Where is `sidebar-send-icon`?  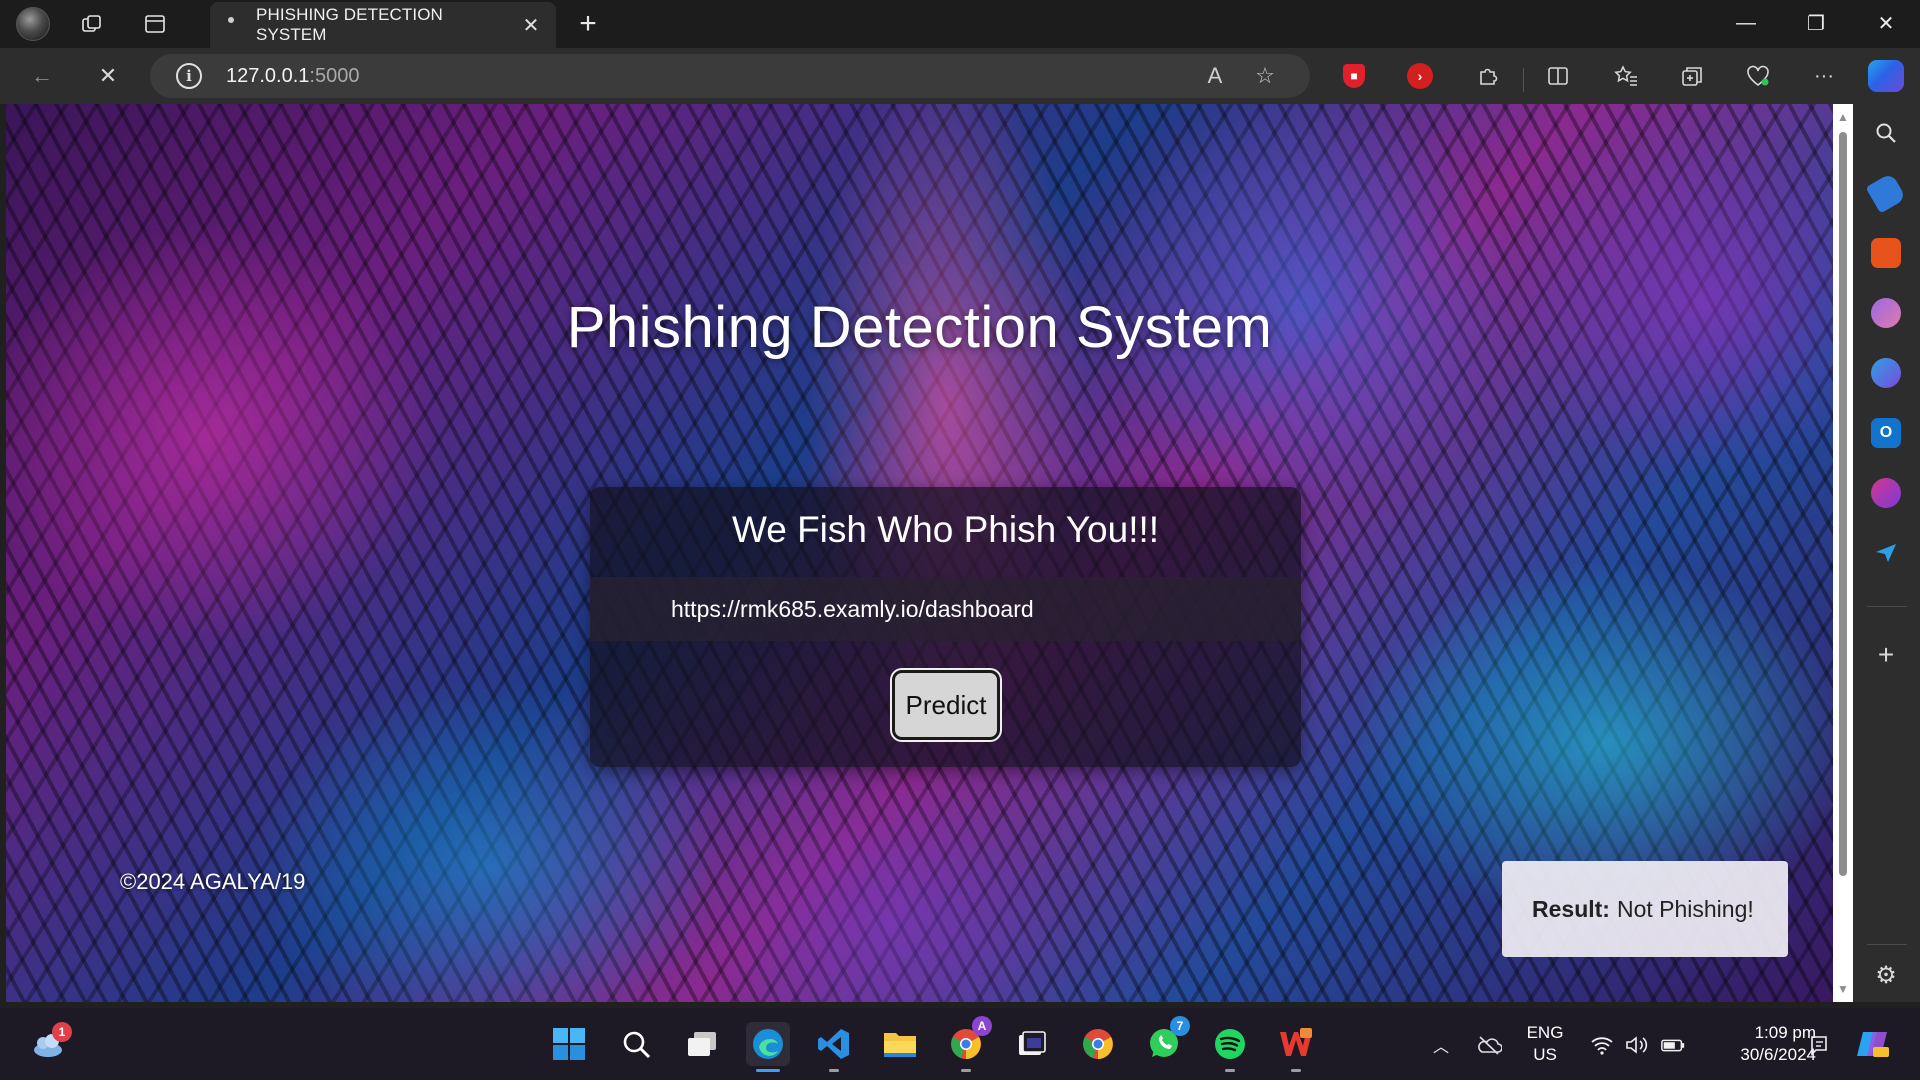 sidebar-send-icon is located at coordinates (1886, 553).